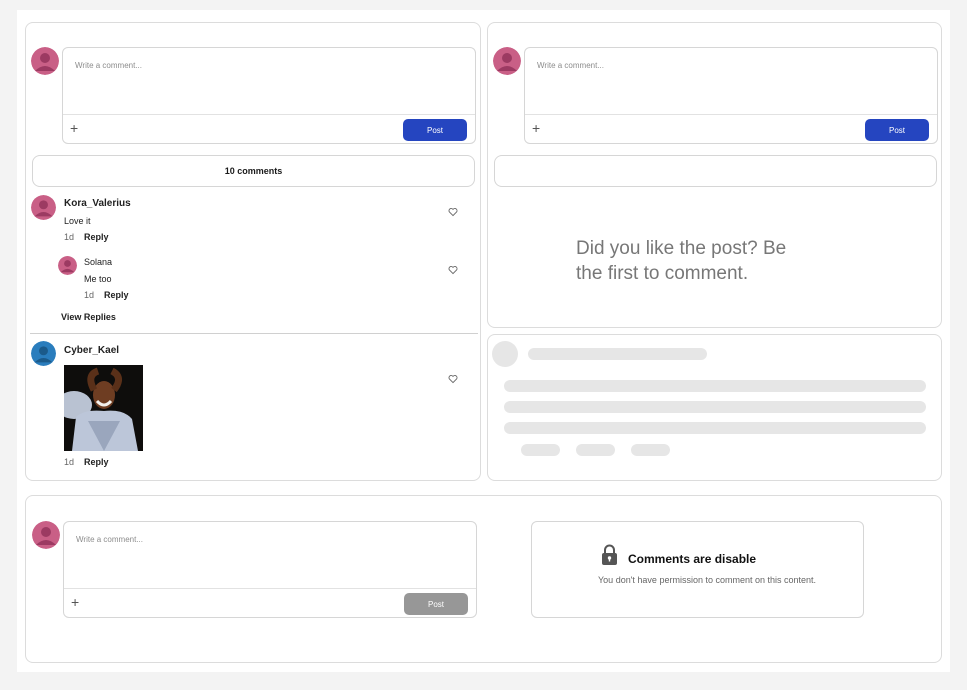 The height and width of the screenshot is (690, 967). I want to click on empty-state-line: Did you like the post? Be, so click(681, 248).